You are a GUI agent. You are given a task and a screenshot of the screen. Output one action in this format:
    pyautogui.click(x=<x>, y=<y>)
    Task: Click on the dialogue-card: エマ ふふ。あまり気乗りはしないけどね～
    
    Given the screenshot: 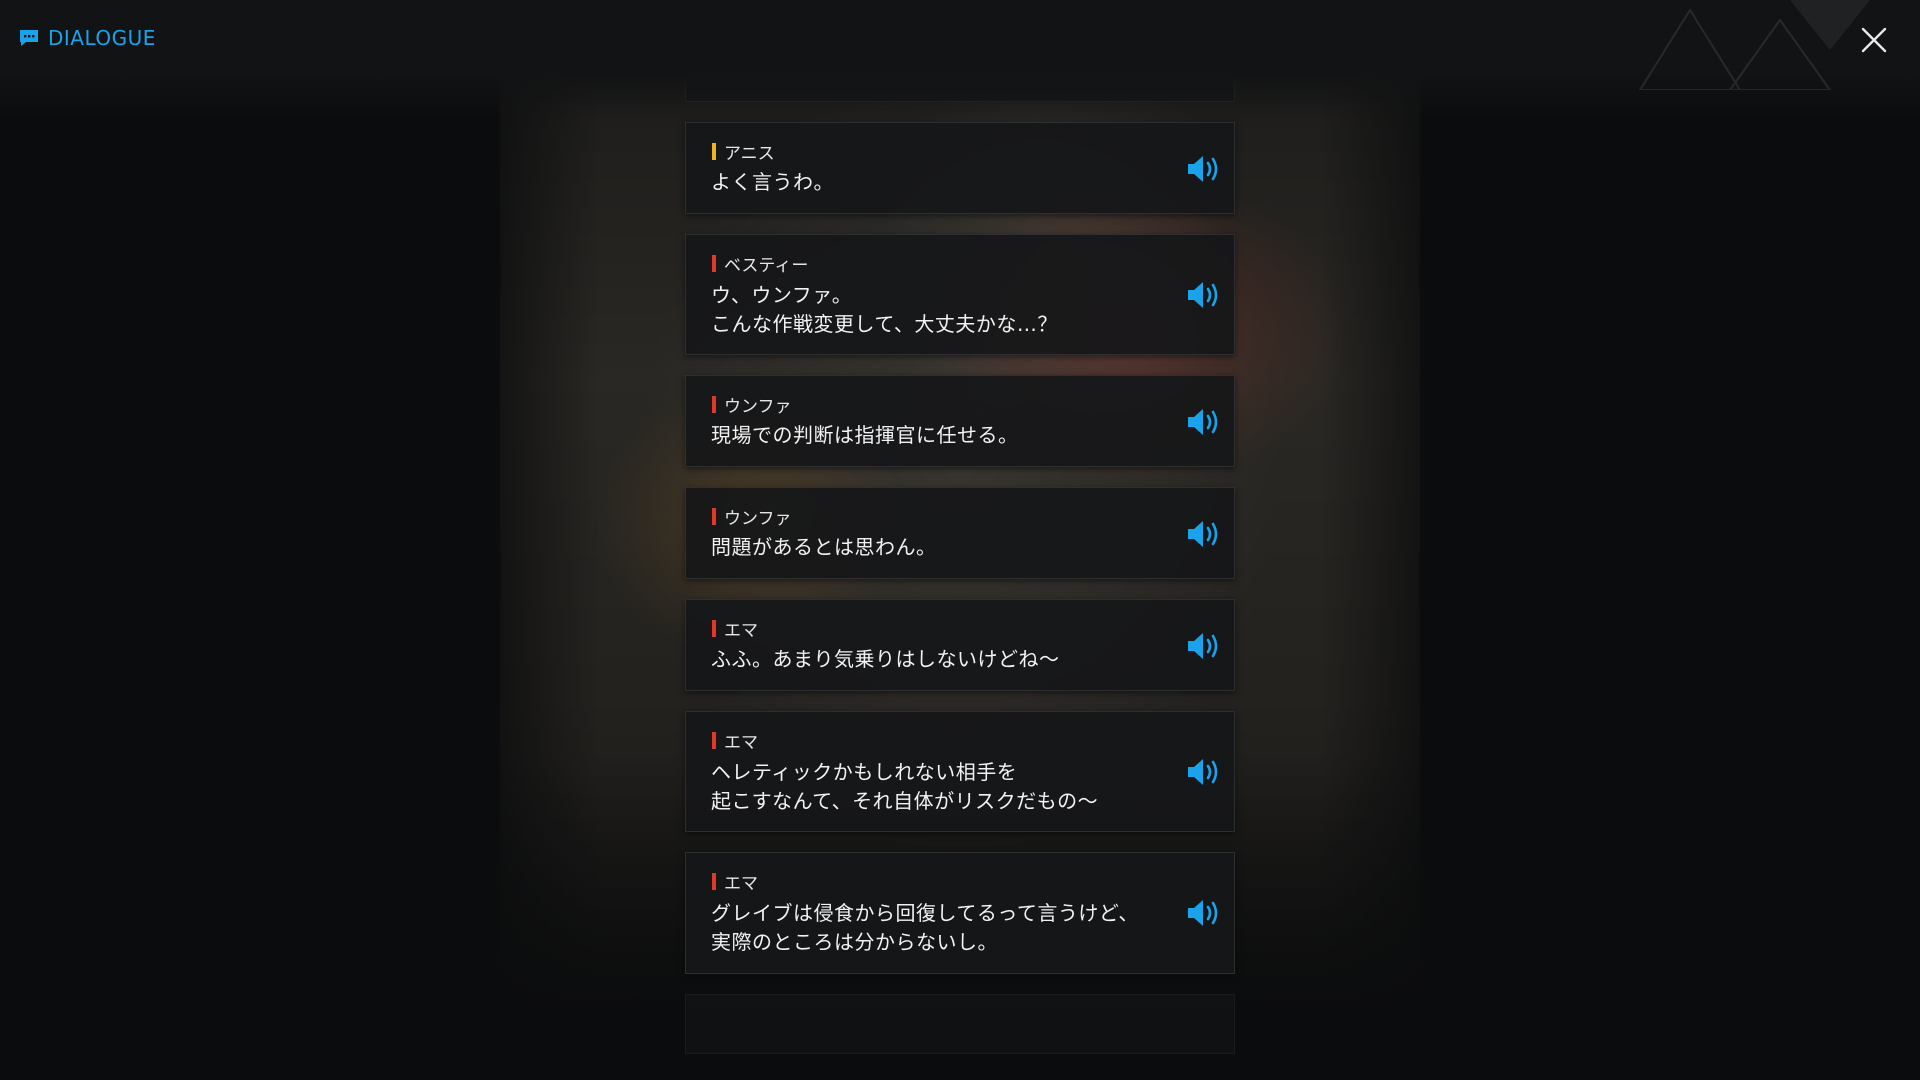 What is the action you would take?
    pyautogui.click(x=960, y=645)
    